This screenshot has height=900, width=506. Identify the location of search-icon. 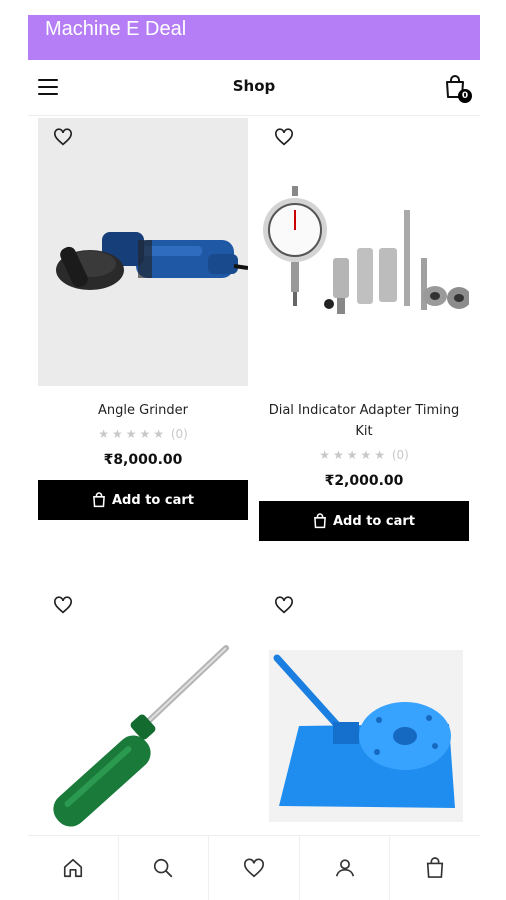
(163, 868).